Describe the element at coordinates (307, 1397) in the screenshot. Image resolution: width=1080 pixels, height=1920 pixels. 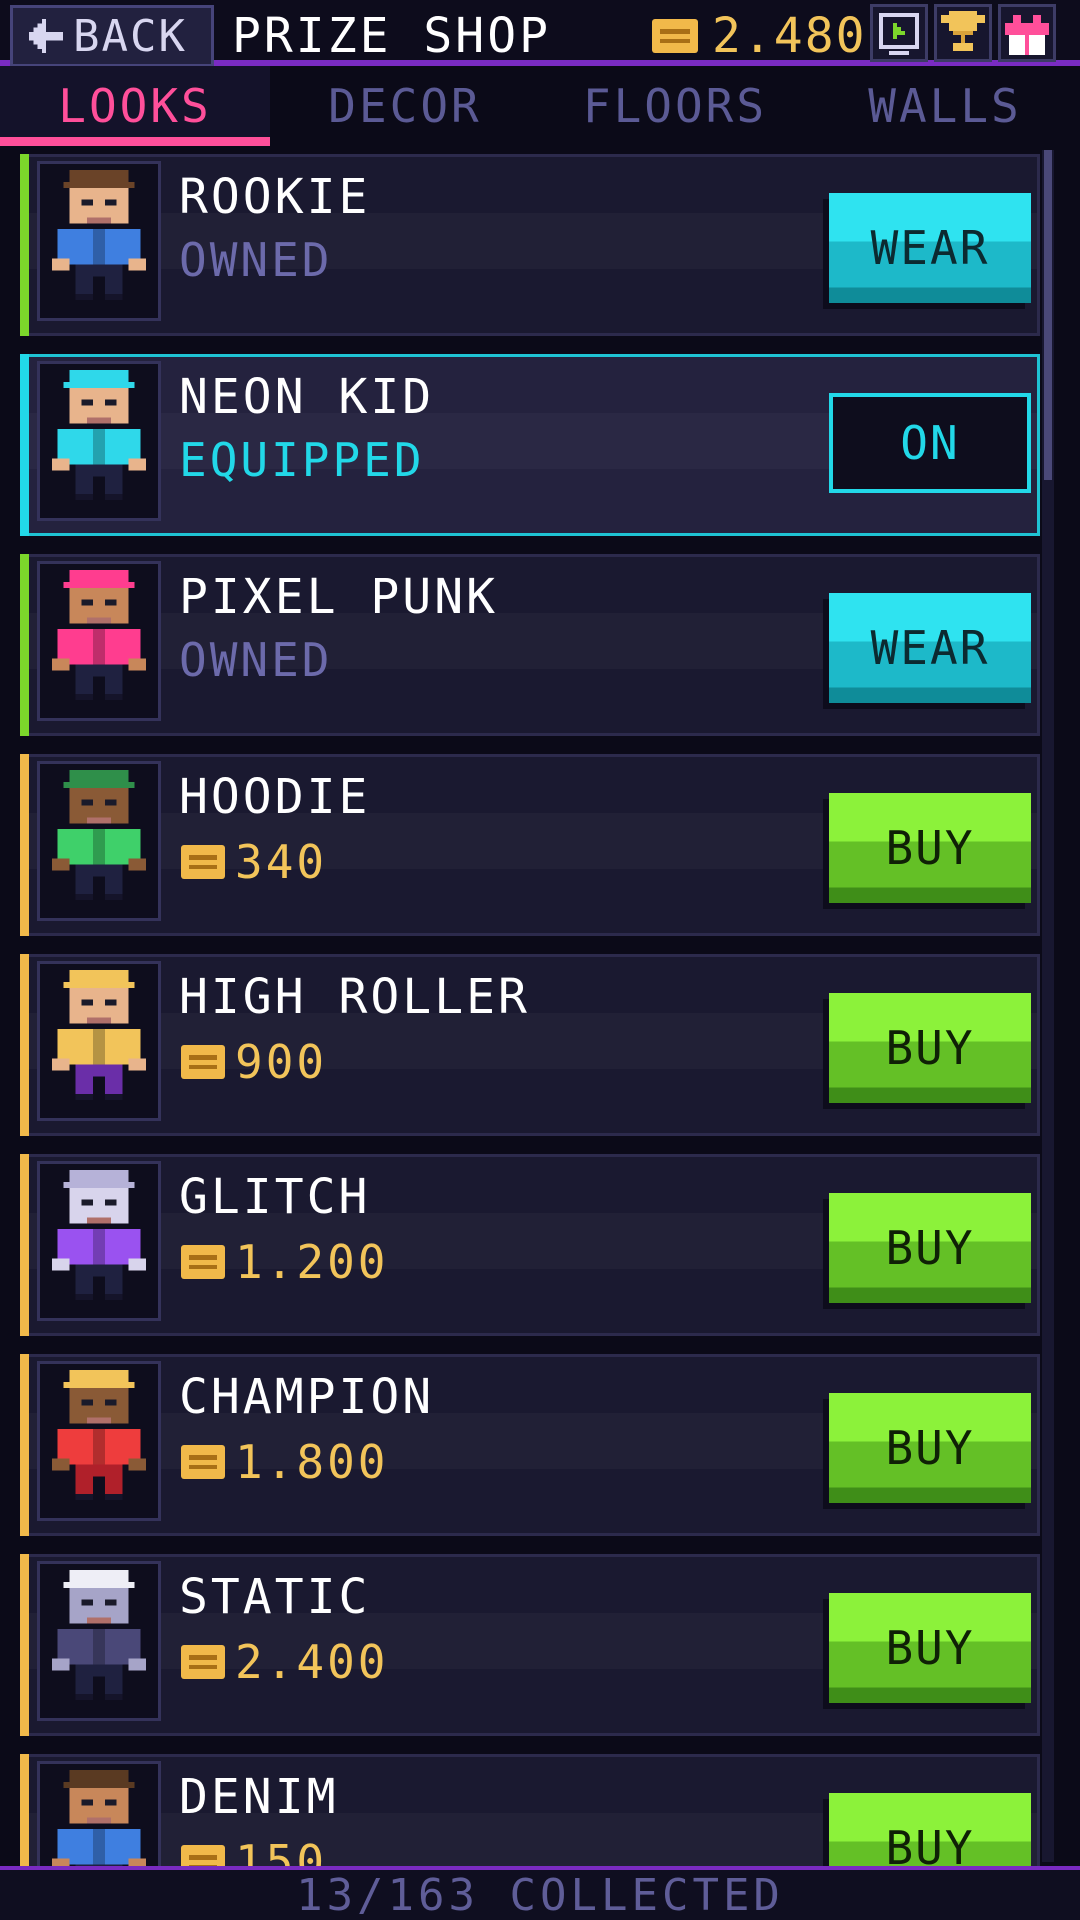
I see `item-name: CHAMPION` at that location.